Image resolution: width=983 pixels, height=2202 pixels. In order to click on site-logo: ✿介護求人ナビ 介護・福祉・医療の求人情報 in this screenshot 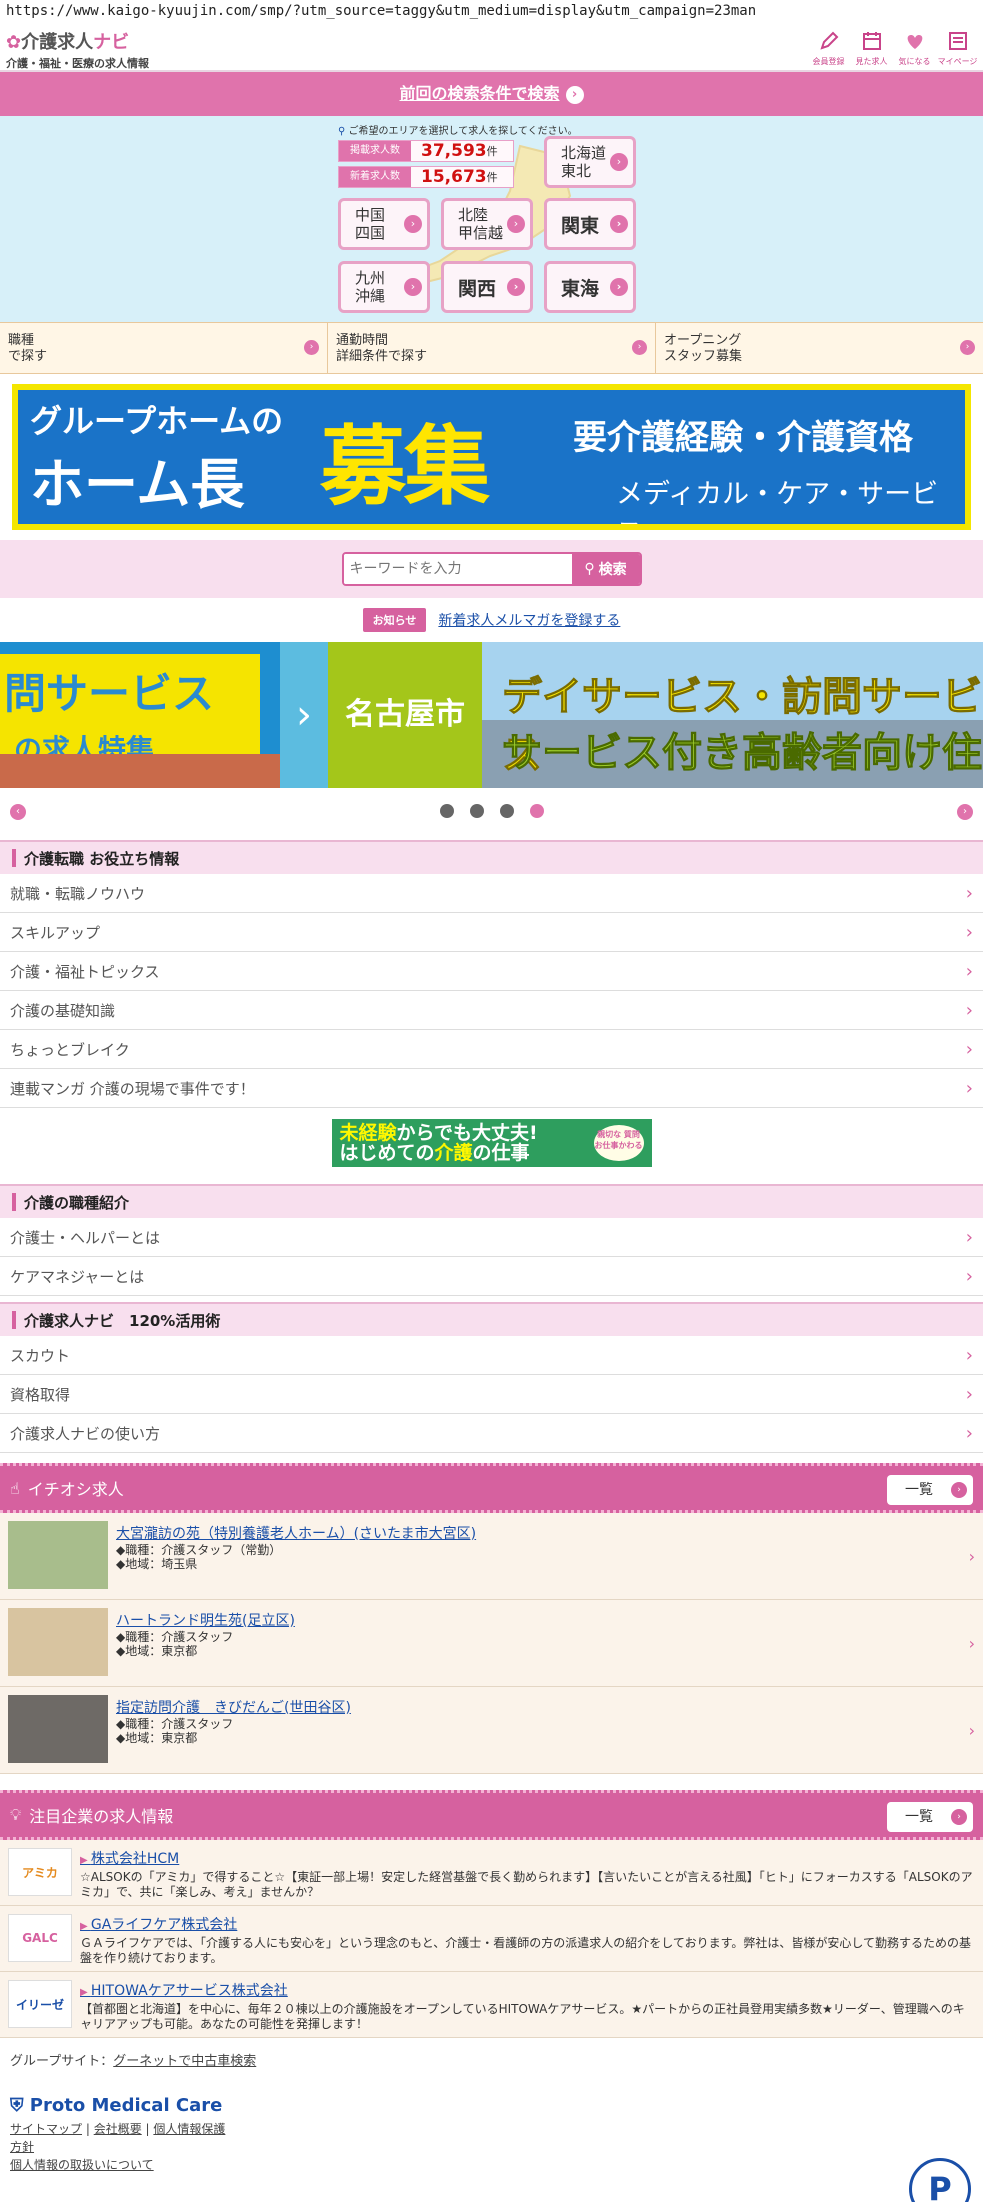, I will do `click(77, 49)`.